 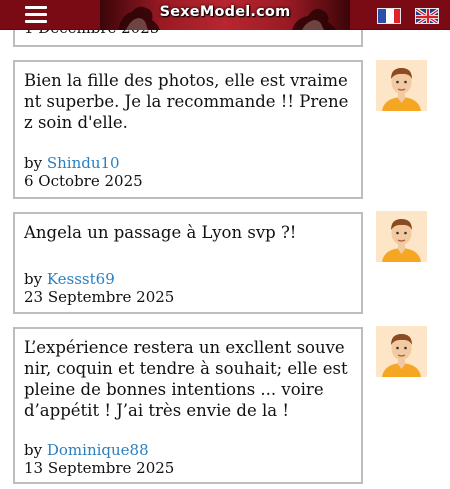 What do you see at coordinates (427, 16) in the screenshot?
I see `uk-flag-icon` at bounding box center [427, 16].